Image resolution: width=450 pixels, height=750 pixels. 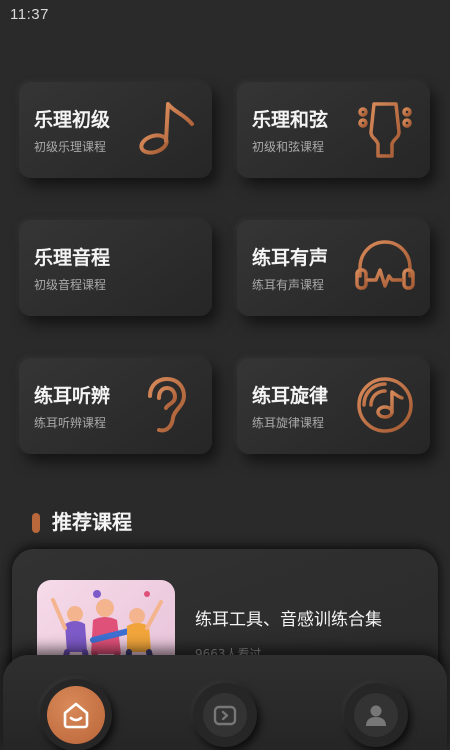 What do you see at coordinates (290, 396) in the screenshot?
I see `card-title: 练耳旋律` at bounding box center [290, 396].